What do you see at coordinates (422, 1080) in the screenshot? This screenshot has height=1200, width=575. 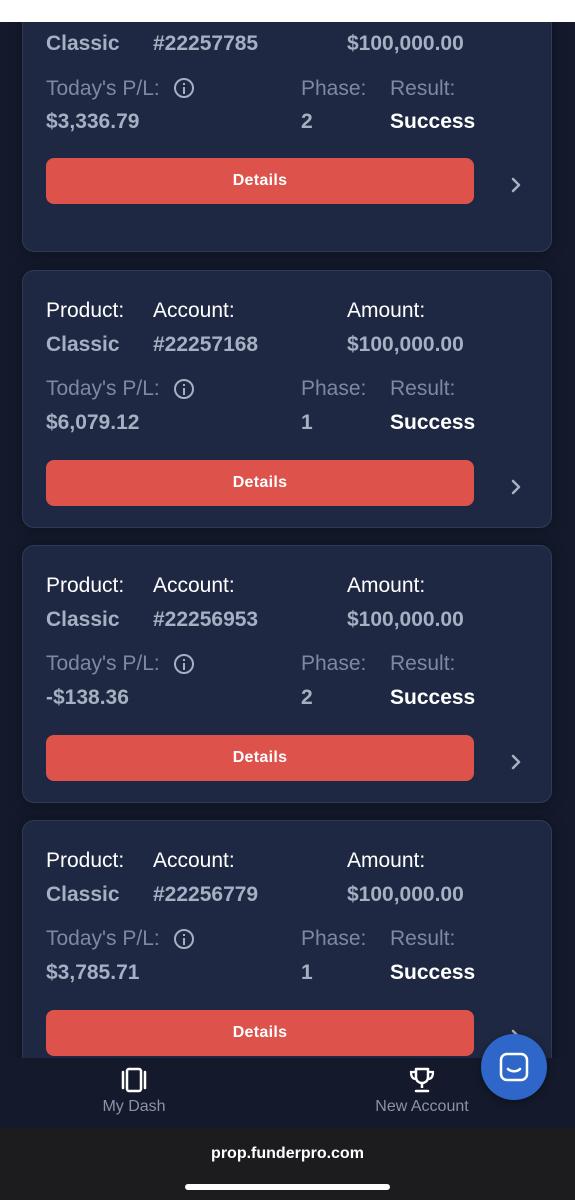 I see `trophy-icon` at bounding box center [422, 1080].